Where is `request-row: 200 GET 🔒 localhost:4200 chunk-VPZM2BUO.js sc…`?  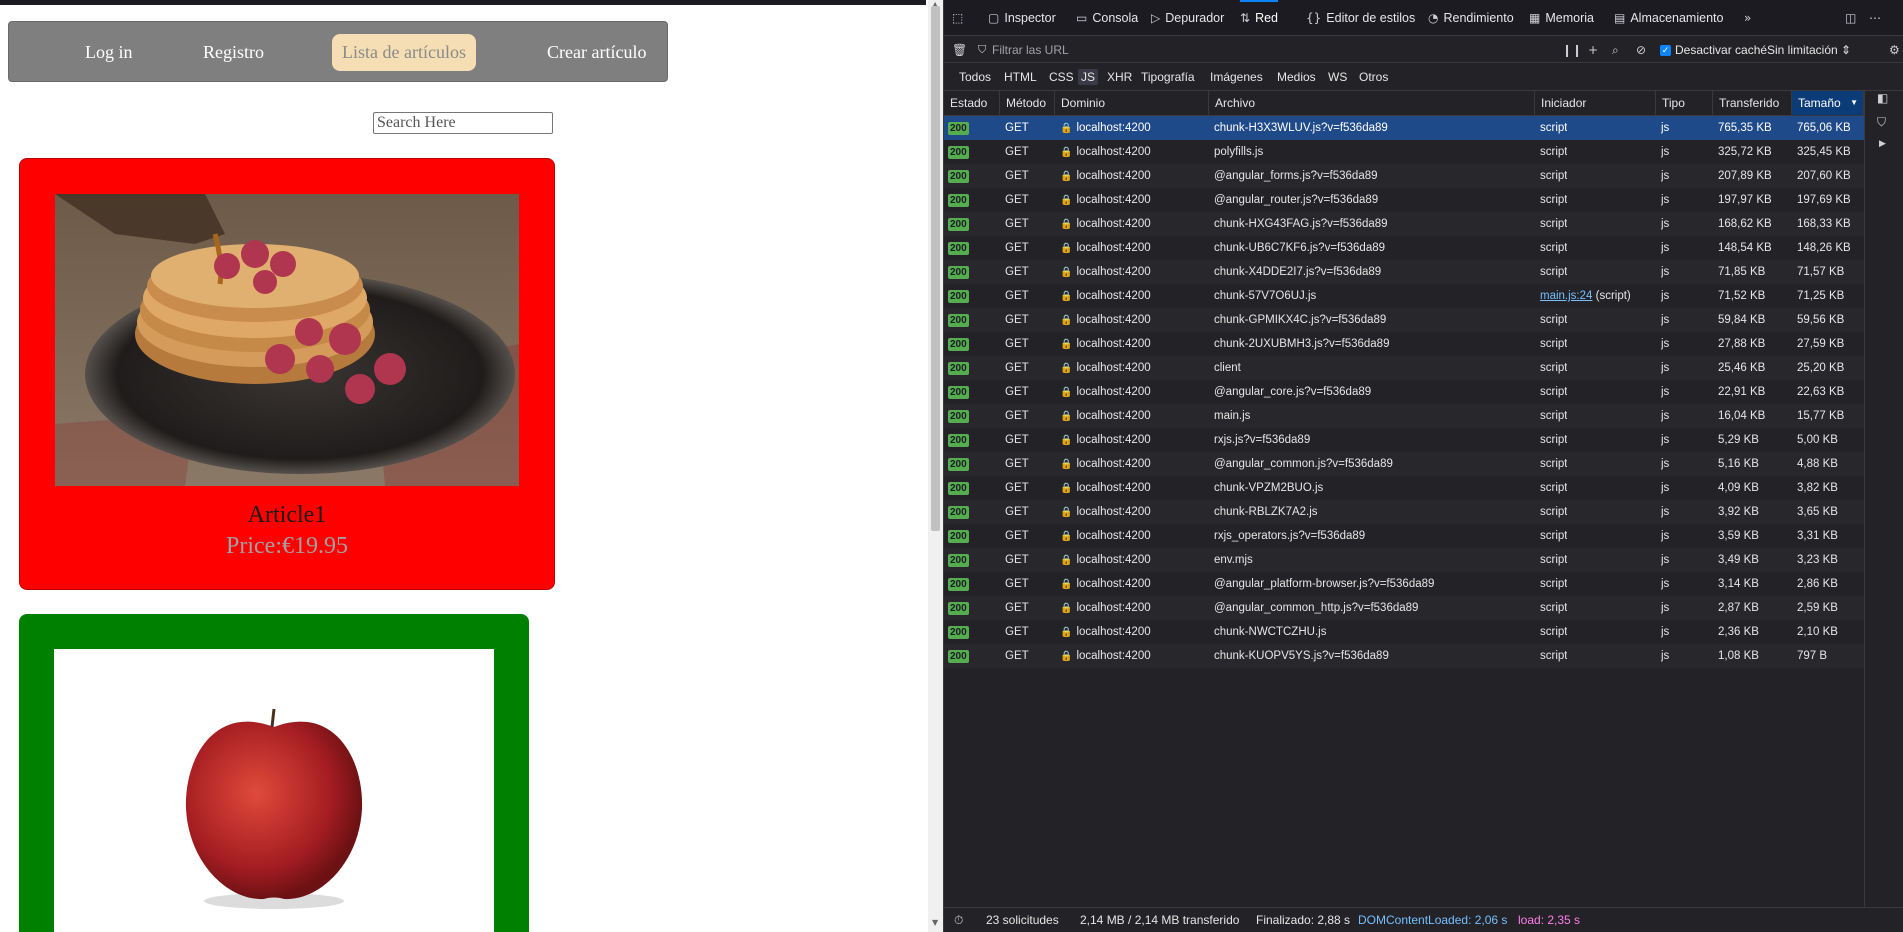 request-row: 200 GET 🔒 localhost:4200 chunk-VPZM2BUO.js sc… is located at coordinates (1404, 488).